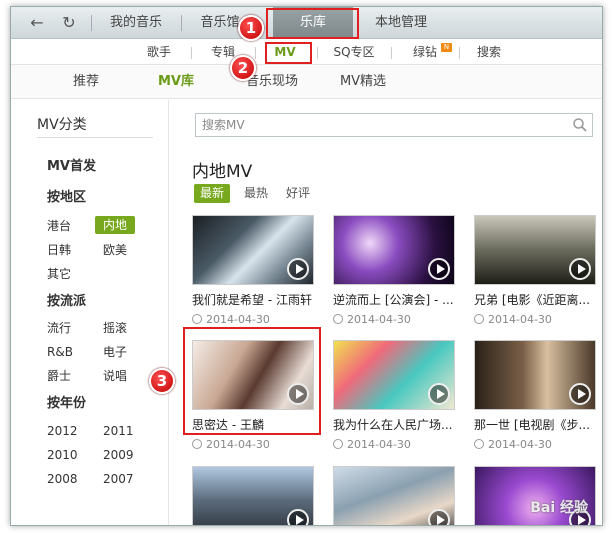  I want to click on sidebar-heading-genre: 按流派, so click(67, 301).